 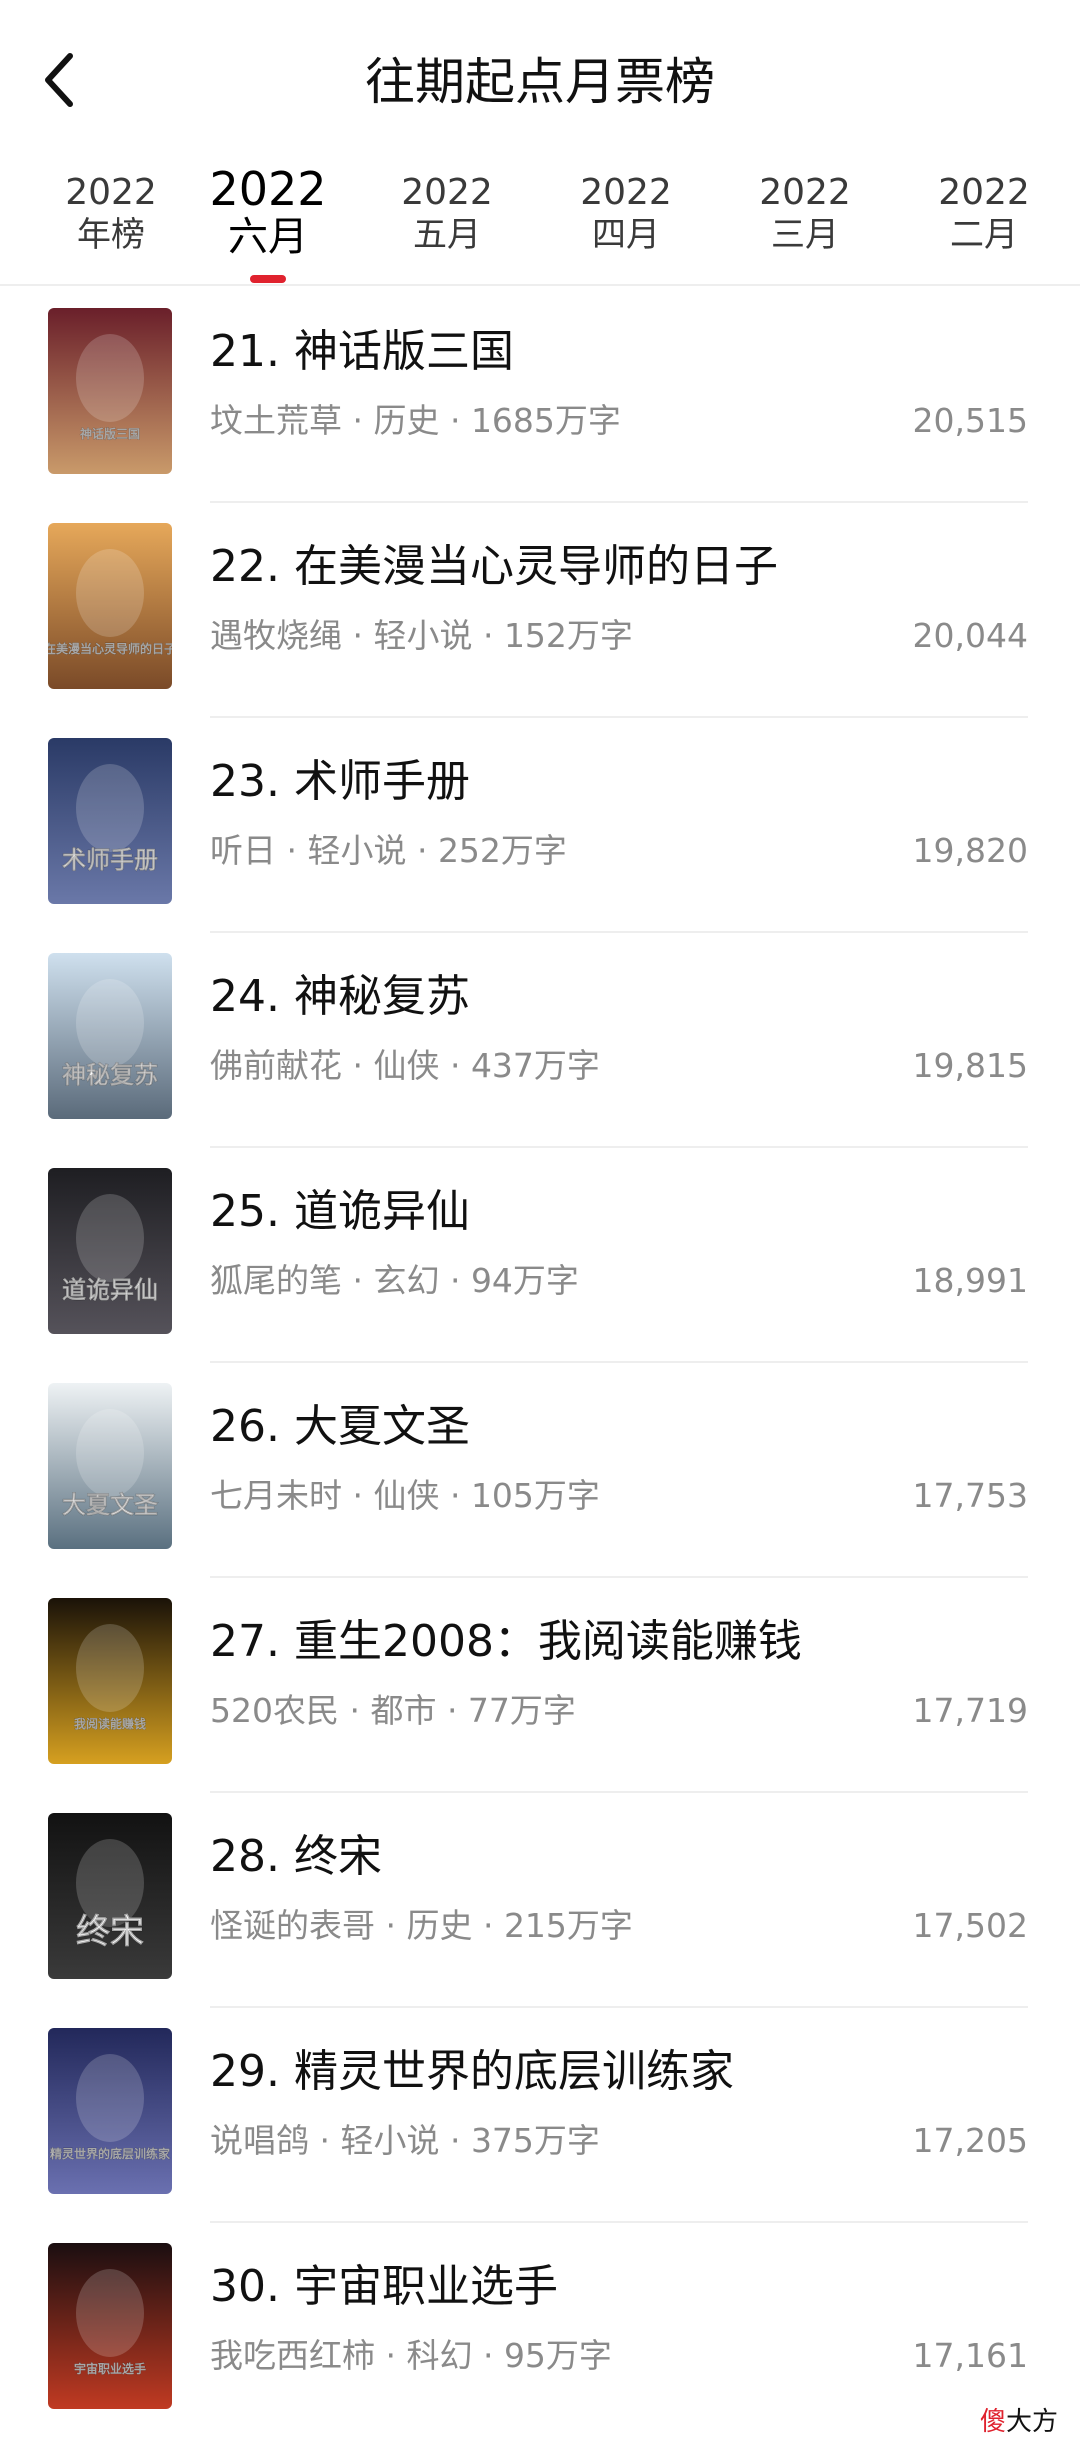 What do you see at coordinates (394, 1280) in the screenshot?
I see `book-meta: 狐尾的笔 · 玄幻 · 94万字` at bounding box center [394, 1280].